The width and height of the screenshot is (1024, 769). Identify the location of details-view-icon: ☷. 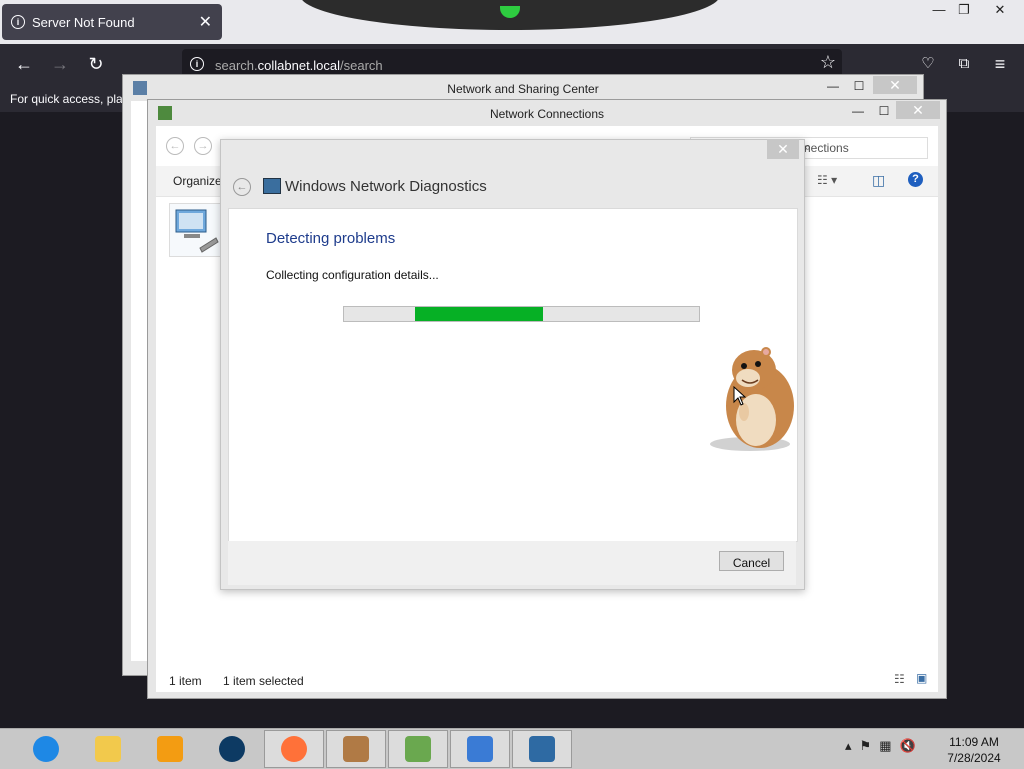
(899, 679).